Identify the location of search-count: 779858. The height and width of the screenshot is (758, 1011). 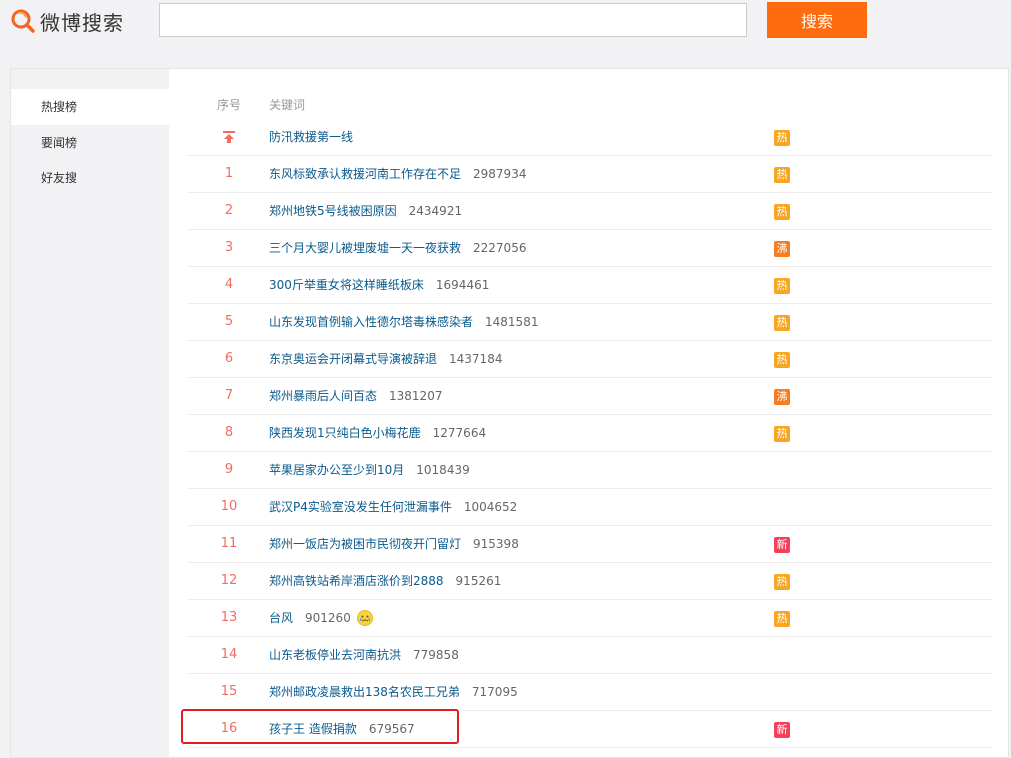
(436, 655).